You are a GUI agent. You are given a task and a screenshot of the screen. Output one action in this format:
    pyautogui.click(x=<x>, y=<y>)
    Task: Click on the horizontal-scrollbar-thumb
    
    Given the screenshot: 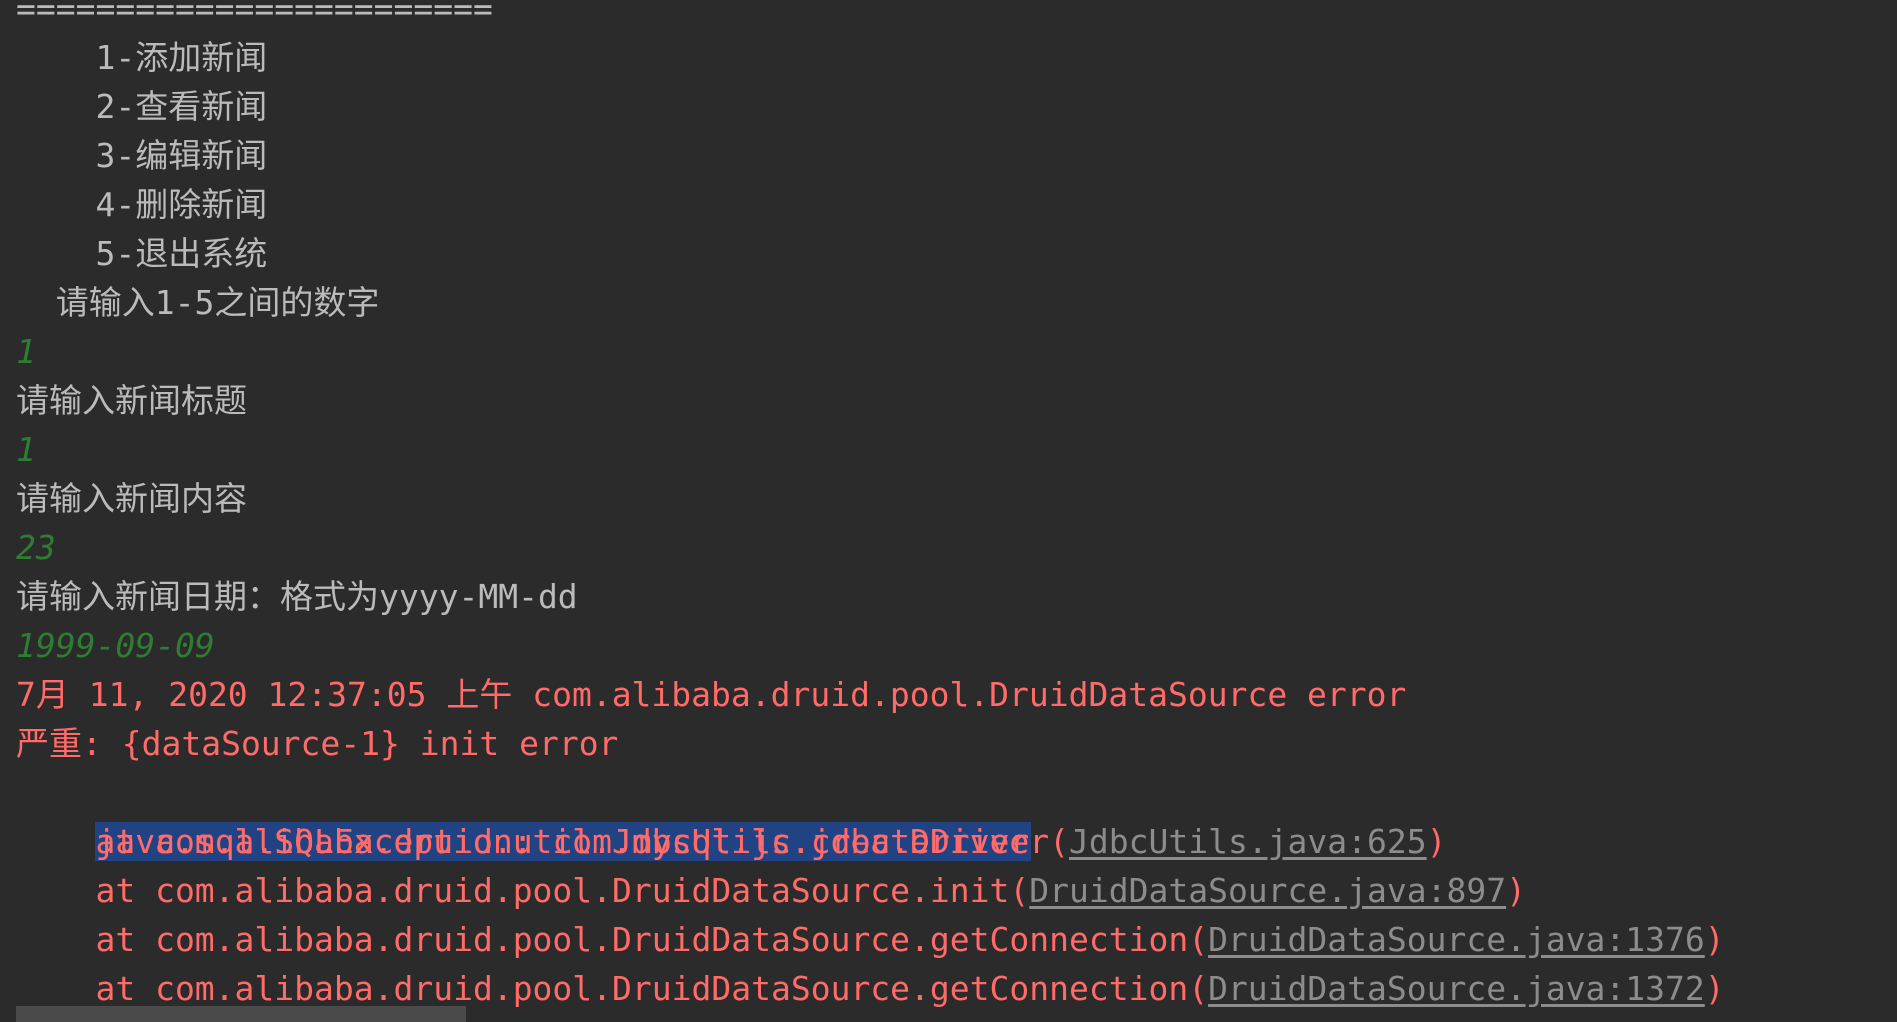 What is the action you would take?
    pyautogui.click(x=241, y=1014)
    